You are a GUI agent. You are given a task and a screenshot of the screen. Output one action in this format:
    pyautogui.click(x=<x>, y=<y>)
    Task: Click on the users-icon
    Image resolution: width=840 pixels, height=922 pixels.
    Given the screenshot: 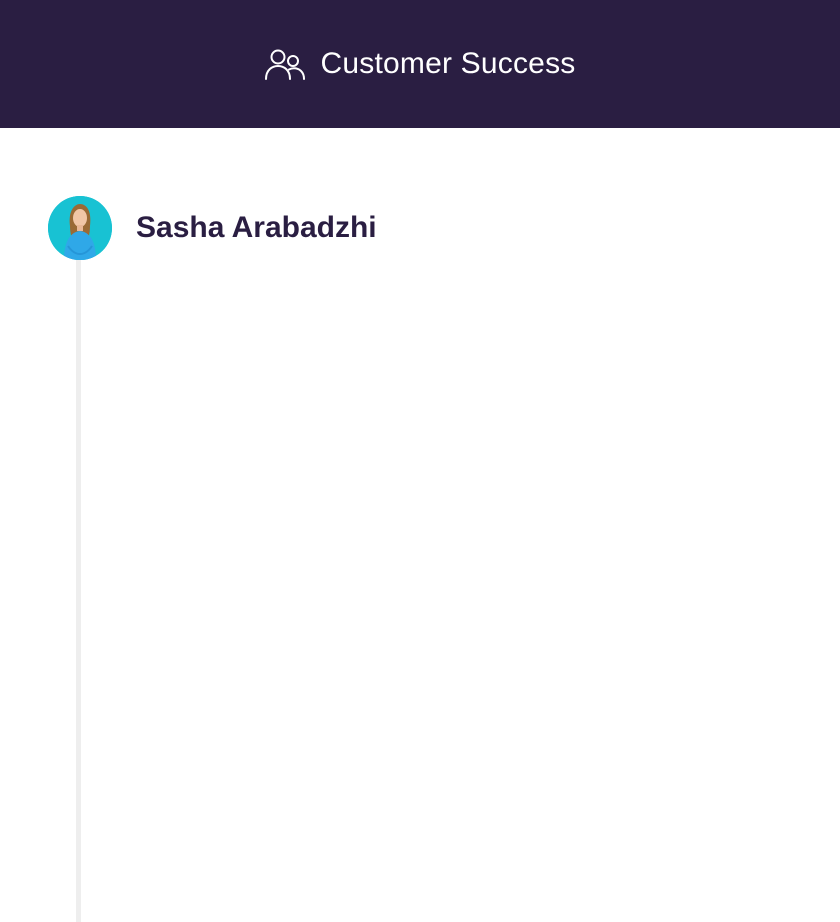 What is the action you would take?
    pyautogui.click(x=284, y=64)
    